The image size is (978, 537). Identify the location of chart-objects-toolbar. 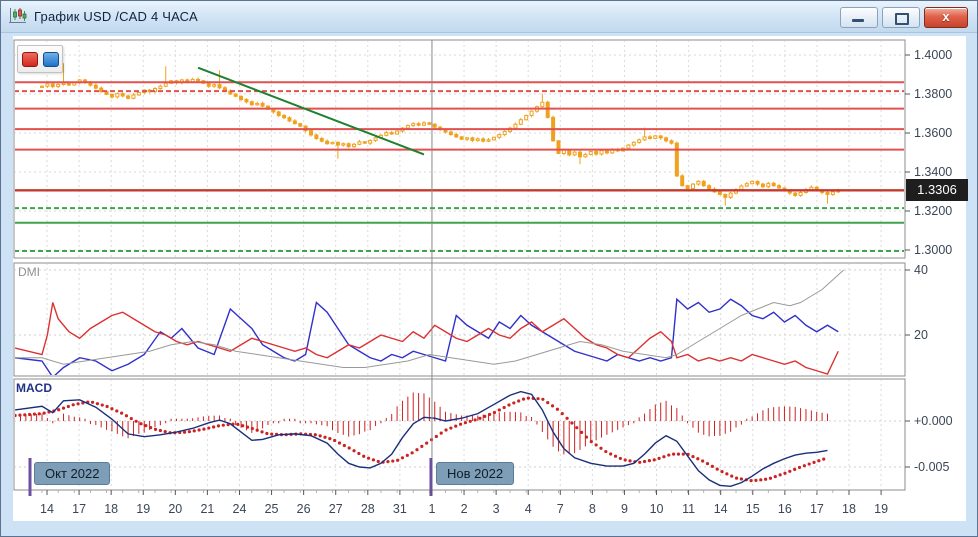
(40, 59).